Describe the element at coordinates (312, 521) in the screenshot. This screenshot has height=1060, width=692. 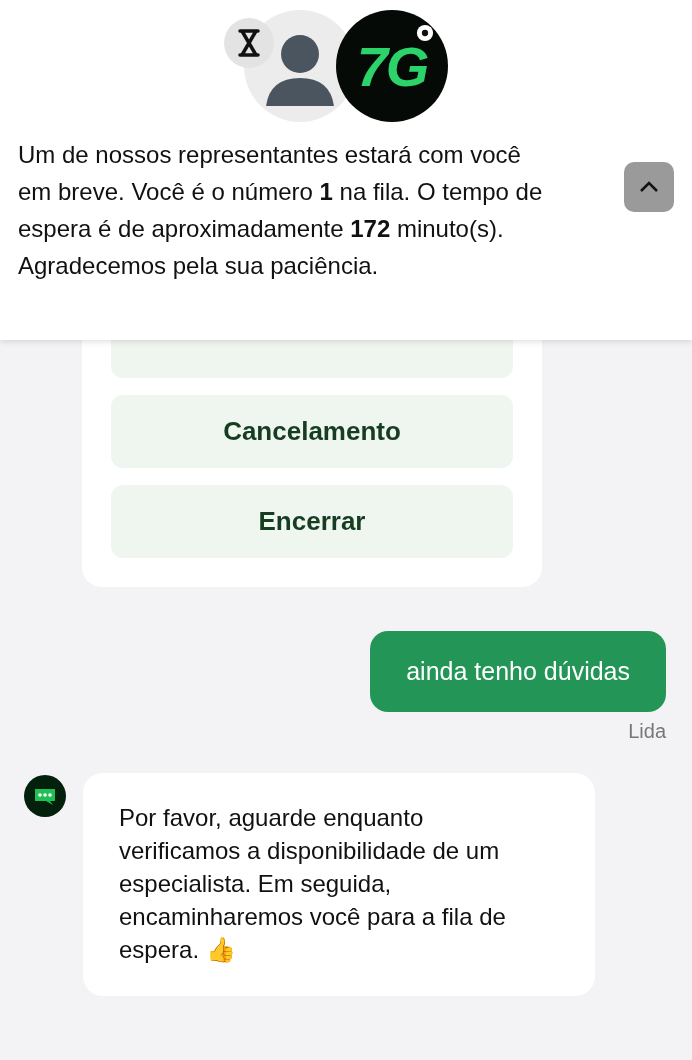
I see `option-button: Encerrar` at that location.